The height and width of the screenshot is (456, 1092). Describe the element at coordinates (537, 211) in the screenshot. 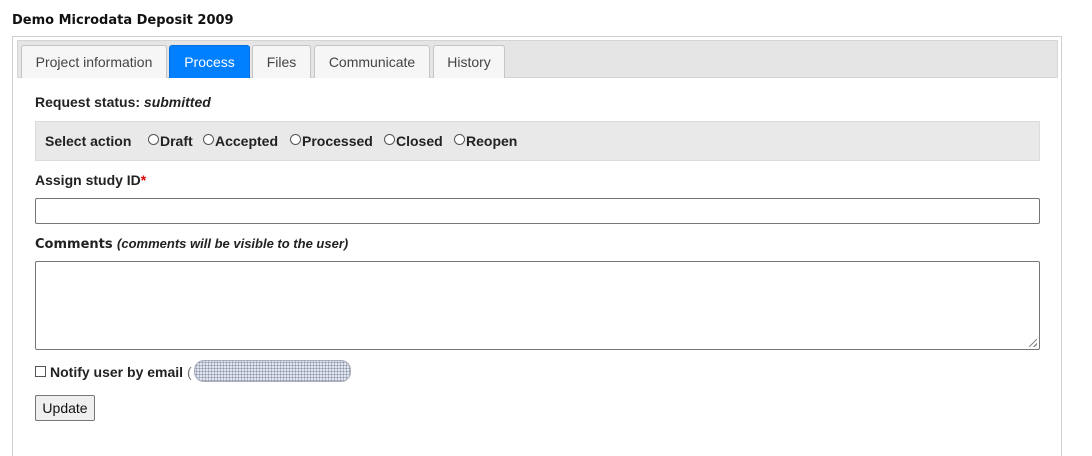

I see `study-id-input` at that location.